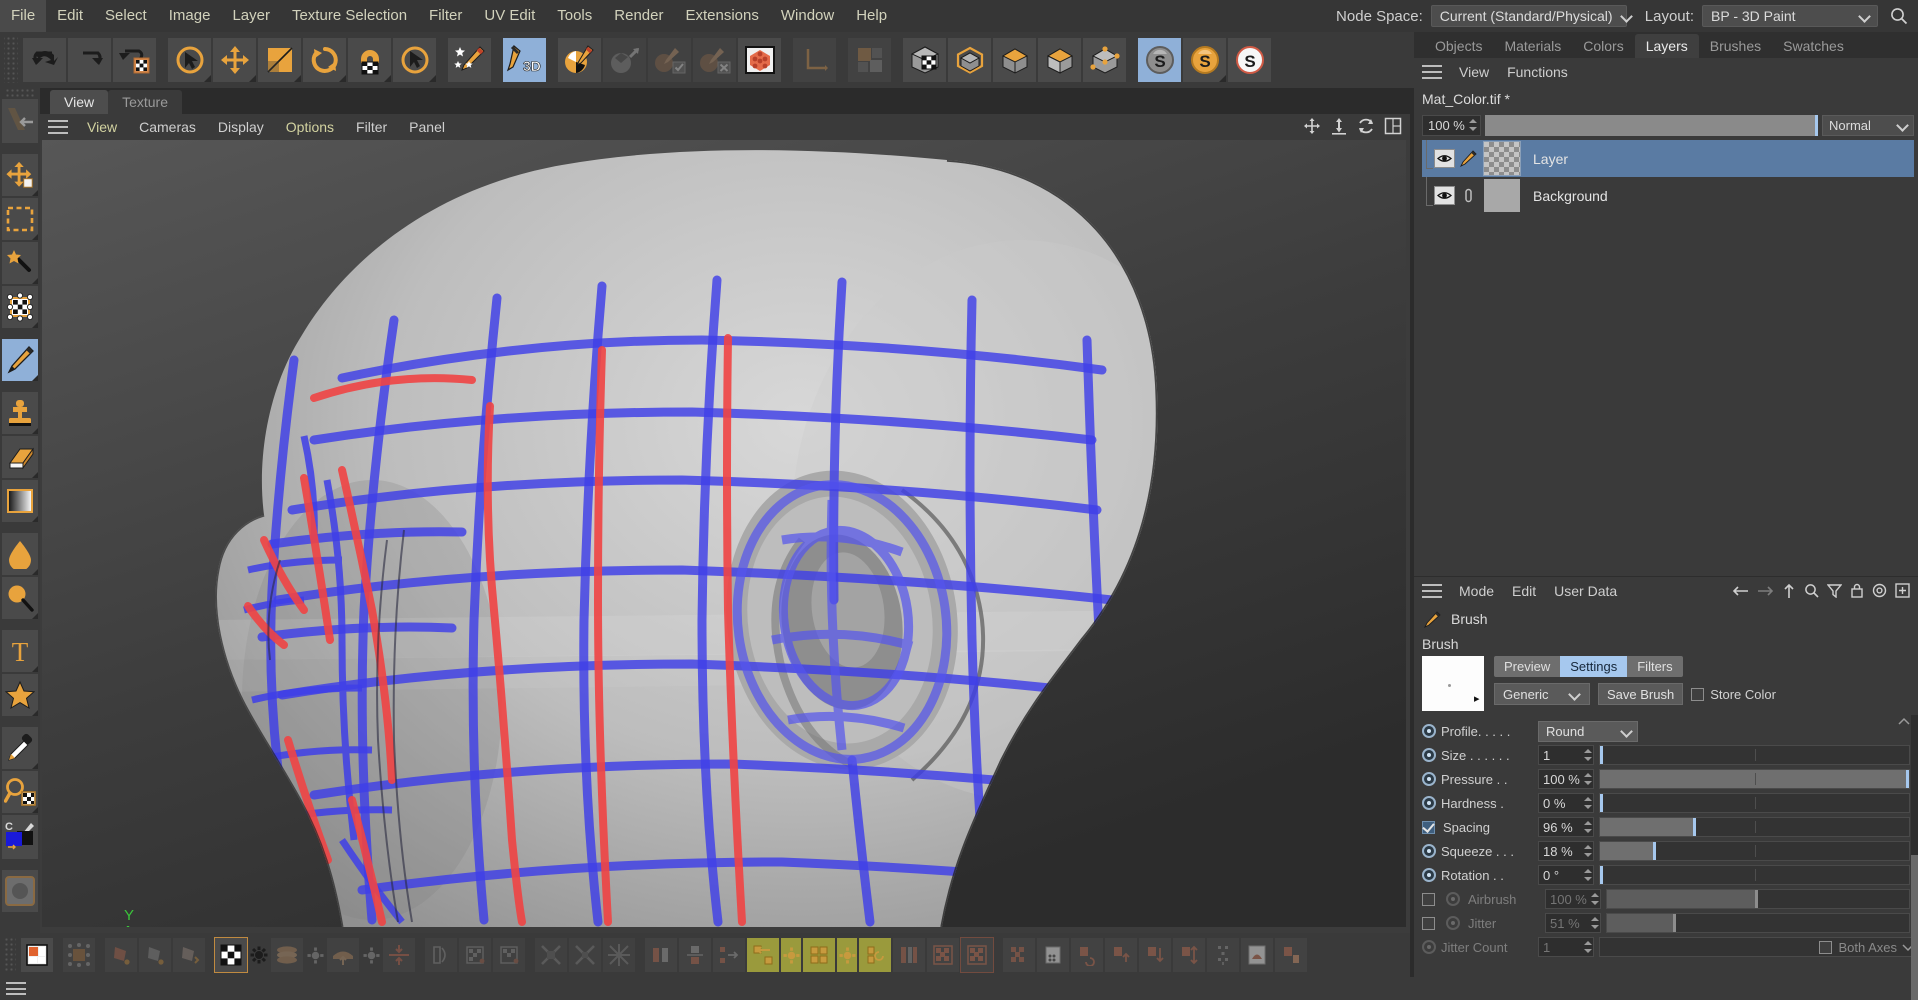 This screenshot has width=1918, height=1000. I want to click on live-selection-button, so click(189, 60).